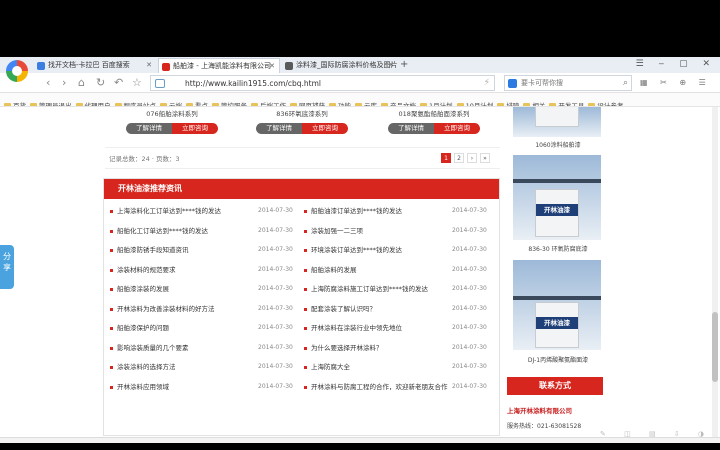  I want to click on news-item: 船舶漆防锈手段知道资讯 2014-07-30, so click(205, 250).